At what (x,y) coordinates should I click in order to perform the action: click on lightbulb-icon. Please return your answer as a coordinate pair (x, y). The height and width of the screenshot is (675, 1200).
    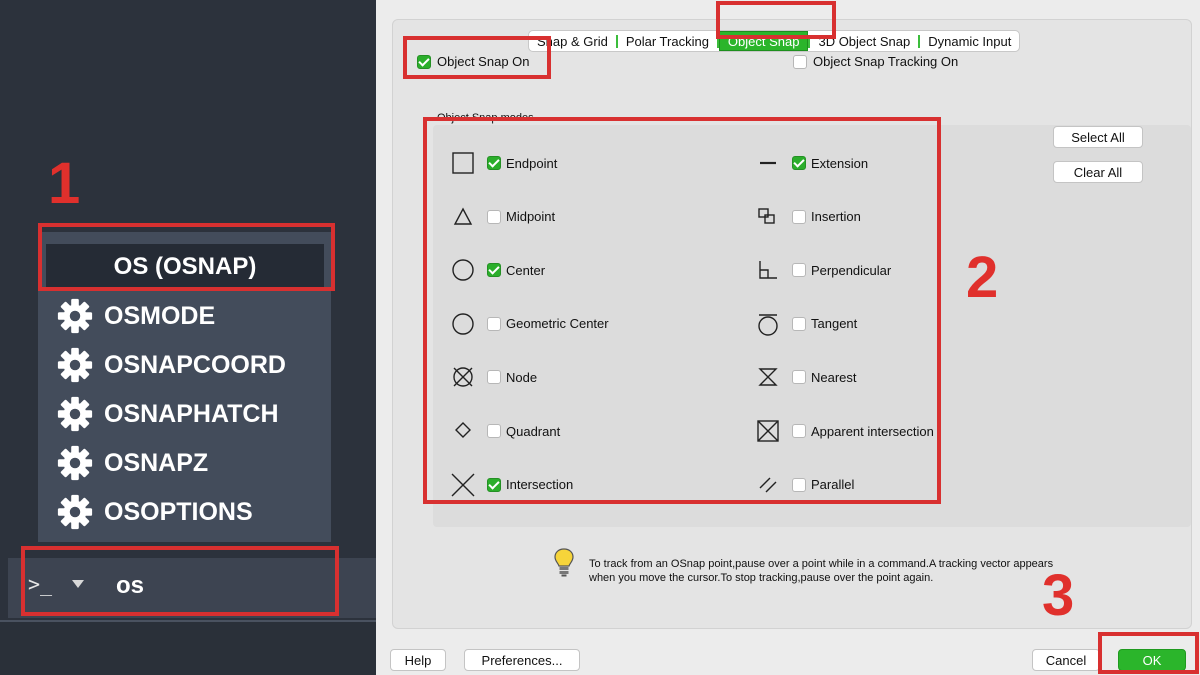
    Looking at the image, I should click on (564, 562).